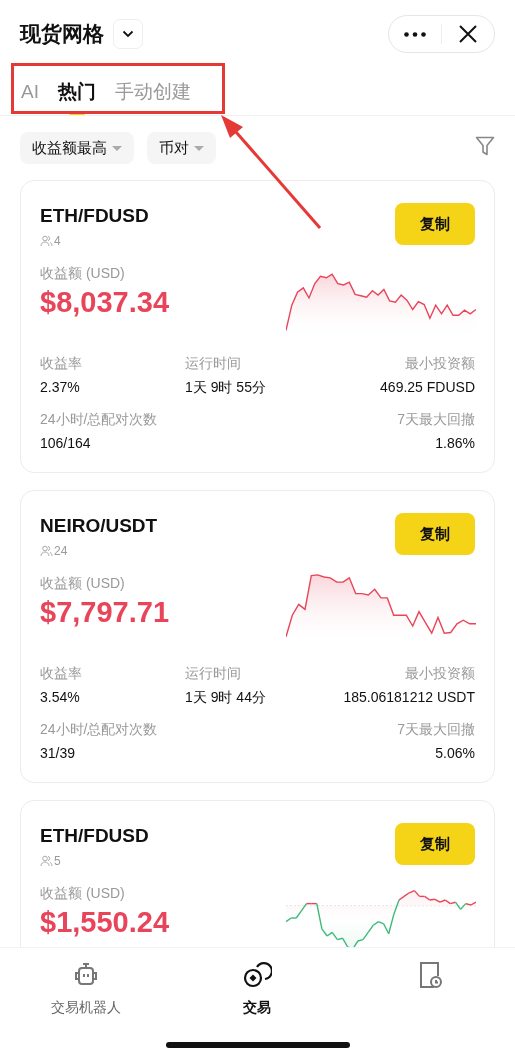  I want to click on filter-dropdown: 收益额最高, so click(77, 148).